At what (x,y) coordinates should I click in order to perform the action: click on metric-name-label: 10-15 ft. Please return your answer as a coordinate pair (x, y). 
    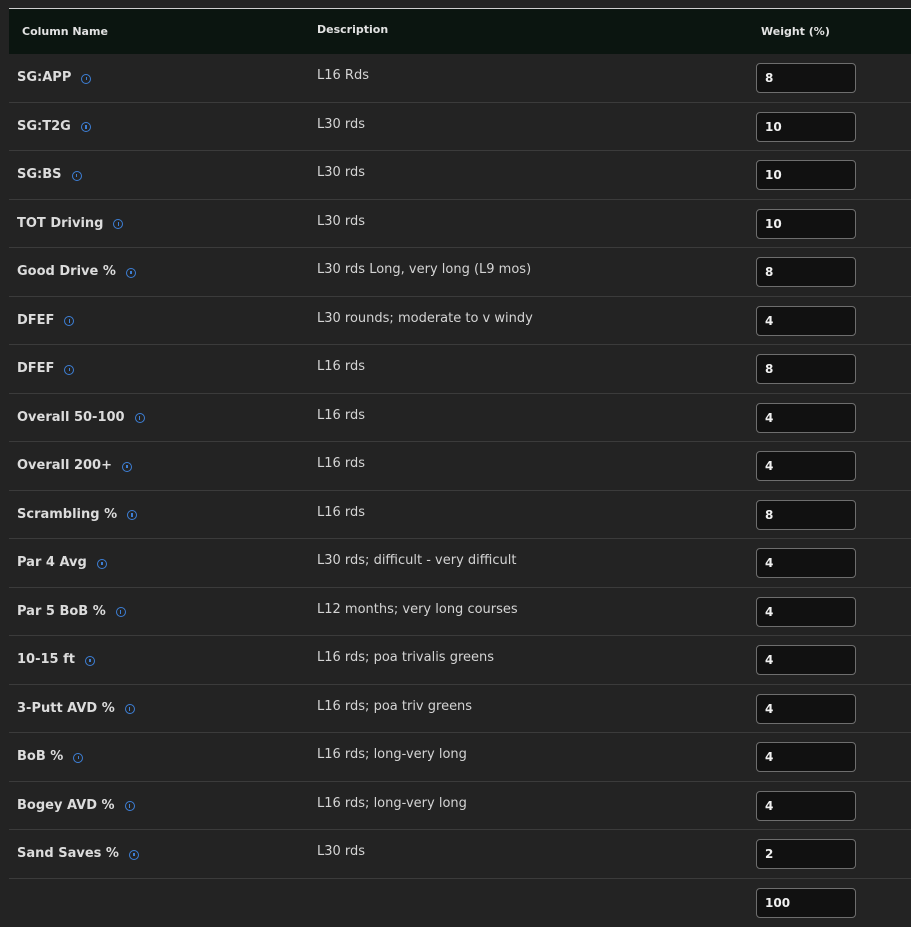
    Looking at the image, I should click on (46, 659).